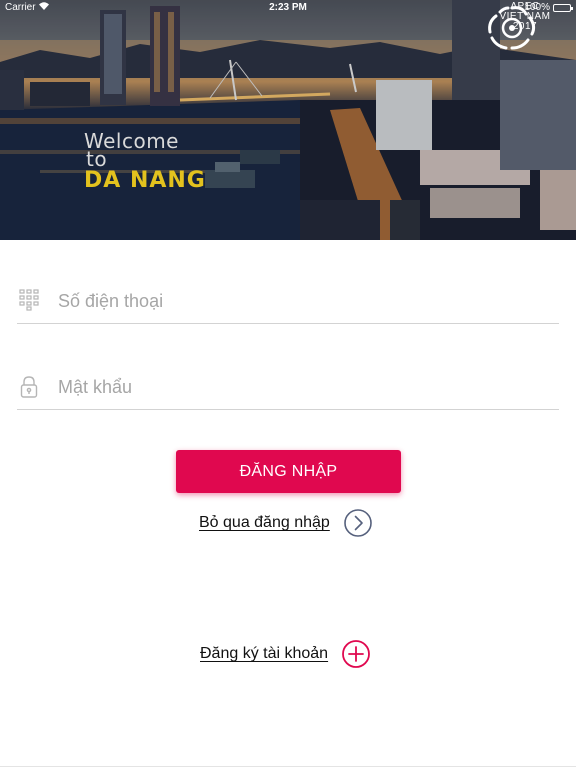 The image size is (576, 768). Describe the element at coordinates (145, 162) in the screenshot. I see `welcome-caption: Welcome to DA NANG` at that location.